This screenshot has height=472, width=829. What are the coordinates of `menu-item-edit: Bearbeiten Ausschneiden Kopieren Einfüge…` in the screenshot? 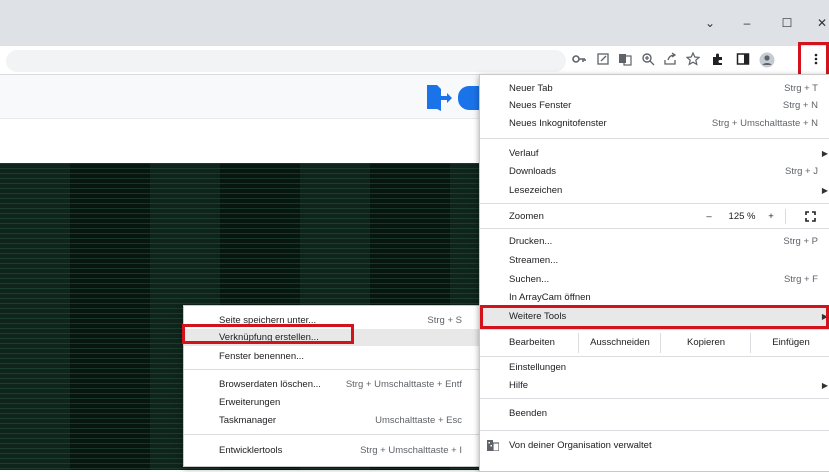 It's located at (654, 343).